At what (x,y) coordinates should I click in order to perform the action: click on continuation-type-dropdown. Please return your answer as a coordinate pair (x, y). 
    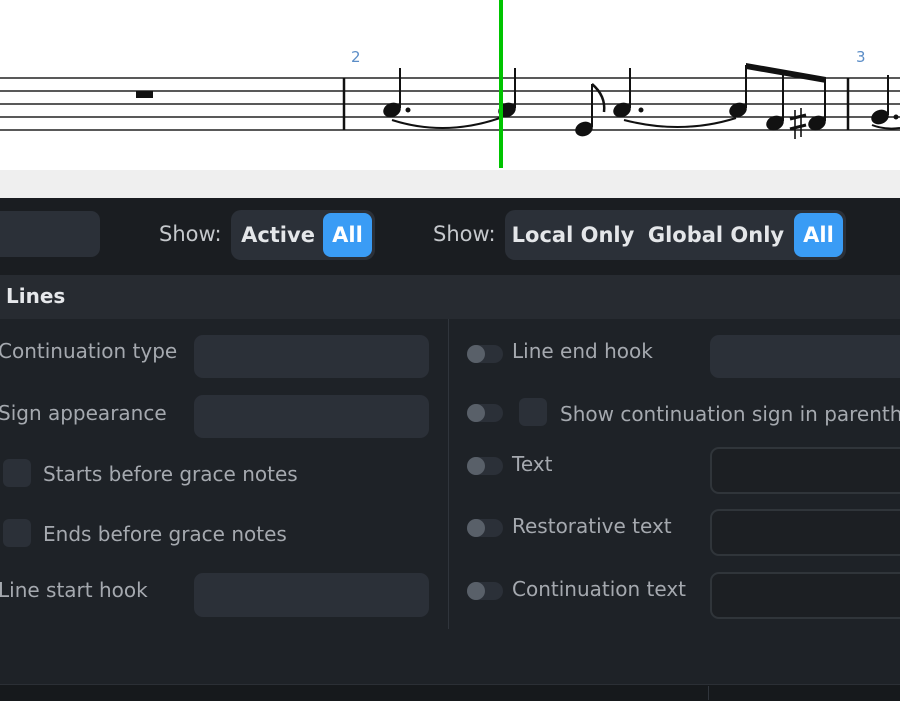
    Looking at the image, I should click on (311, 356).